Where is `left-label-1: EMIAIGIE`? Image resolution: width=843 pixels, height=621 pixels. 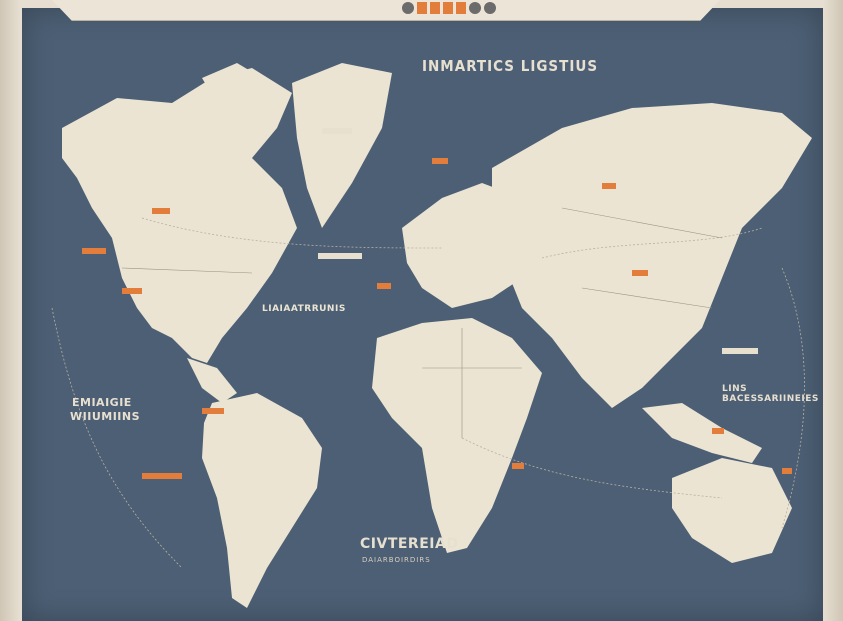 left-label-1: EMIAIGIE is located at coordinates (102, 402).